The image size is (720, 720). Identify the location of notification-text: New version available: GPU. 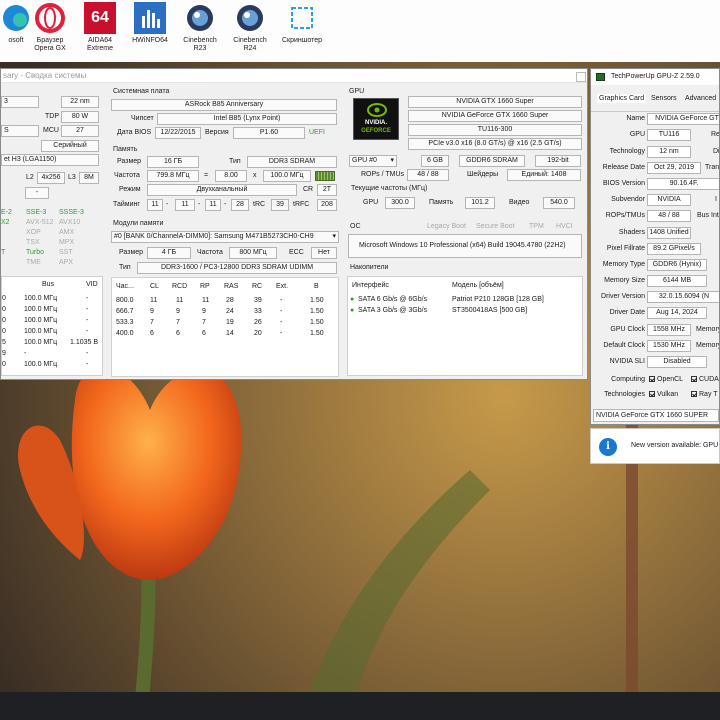
(675, 445).